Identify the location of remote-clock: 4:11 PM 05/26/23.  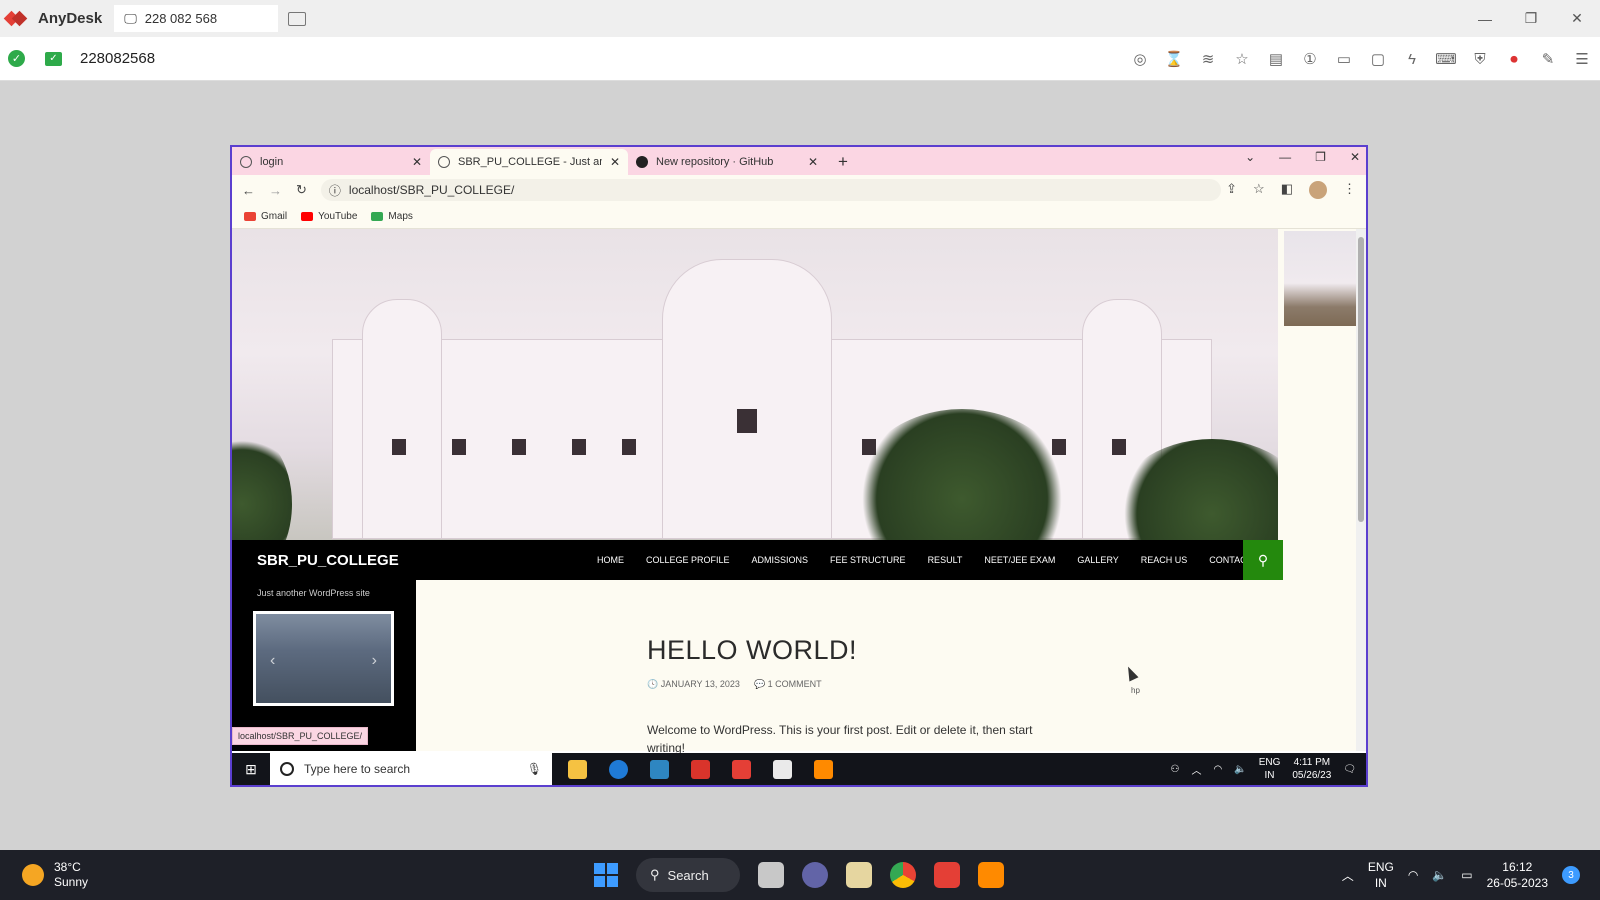
(1311, 769).